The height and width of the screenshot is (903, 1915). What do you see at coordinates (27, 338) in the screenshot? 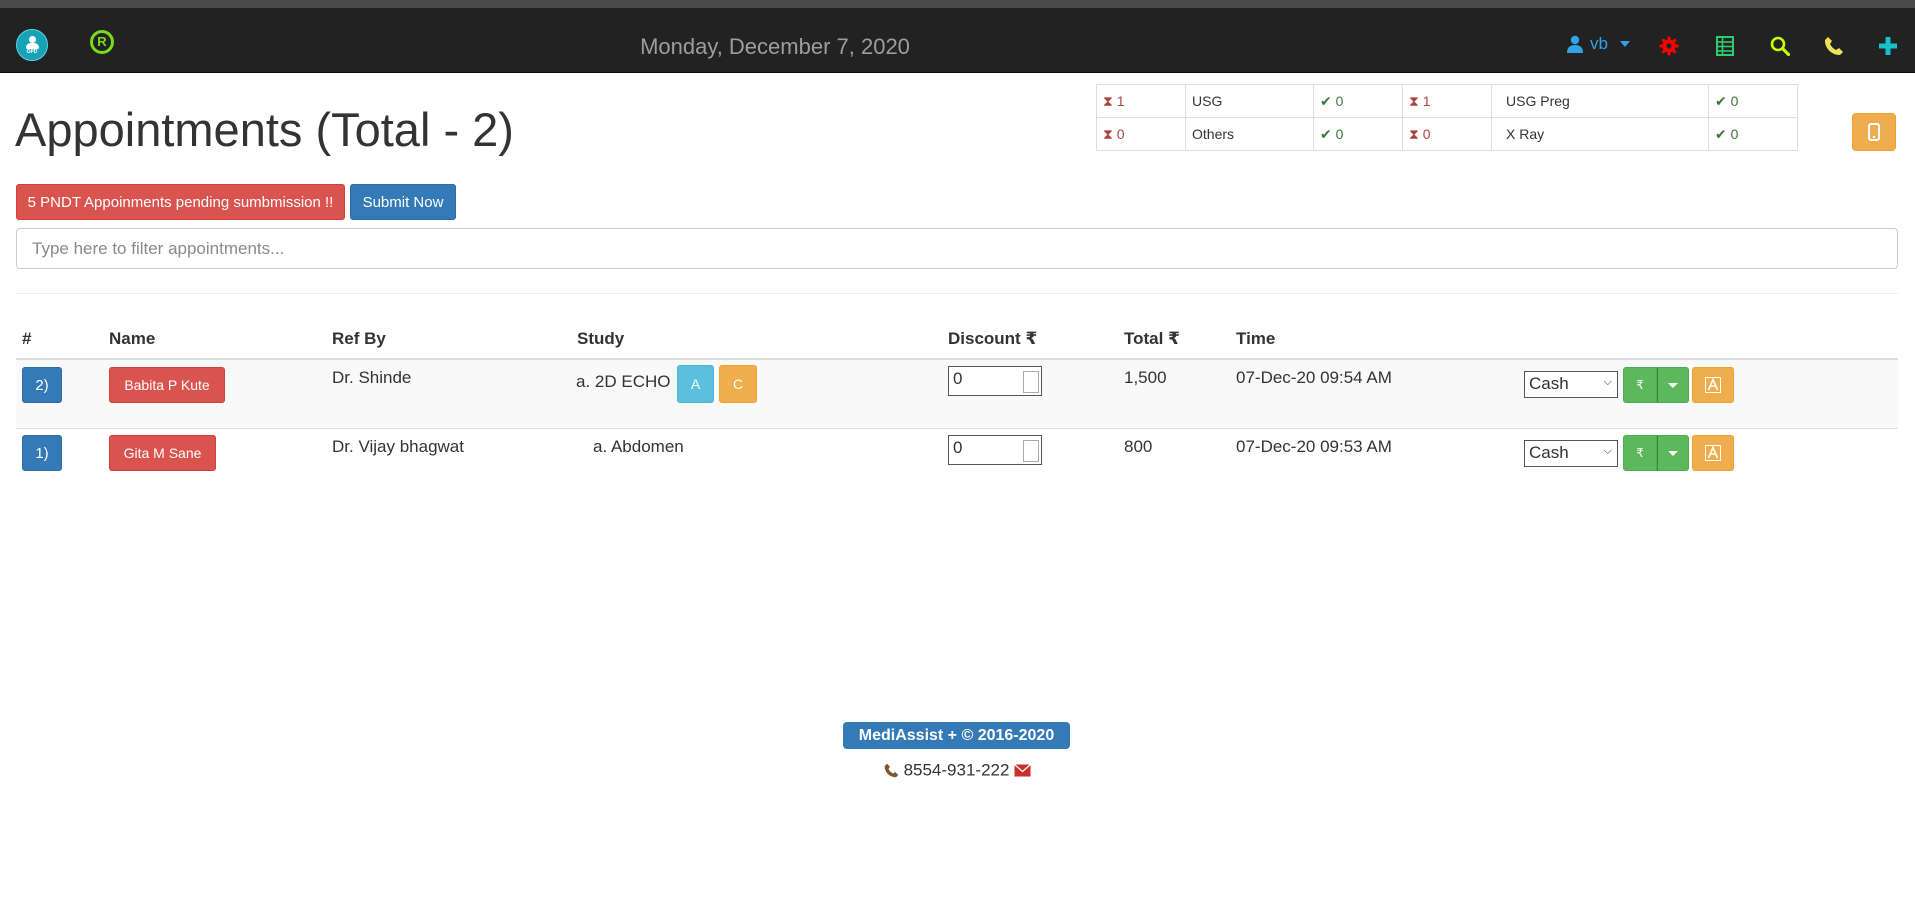
I see `column-header-num: #` at bounding box center [27, 338].